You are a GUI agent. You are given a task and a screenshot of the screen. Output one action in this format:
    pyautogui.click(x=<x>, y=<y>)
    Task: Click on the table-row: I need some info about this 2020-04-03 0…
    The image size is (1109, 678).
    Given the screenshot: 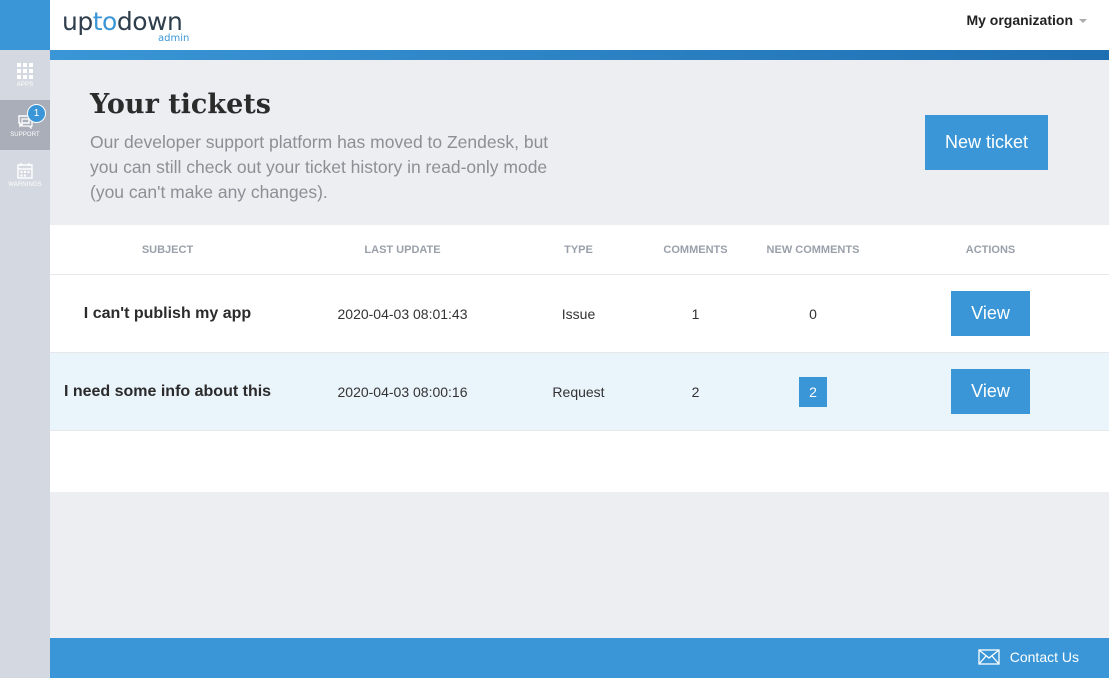 What is the action you would take?
    pyautogui.click(x=579, y=392)
    